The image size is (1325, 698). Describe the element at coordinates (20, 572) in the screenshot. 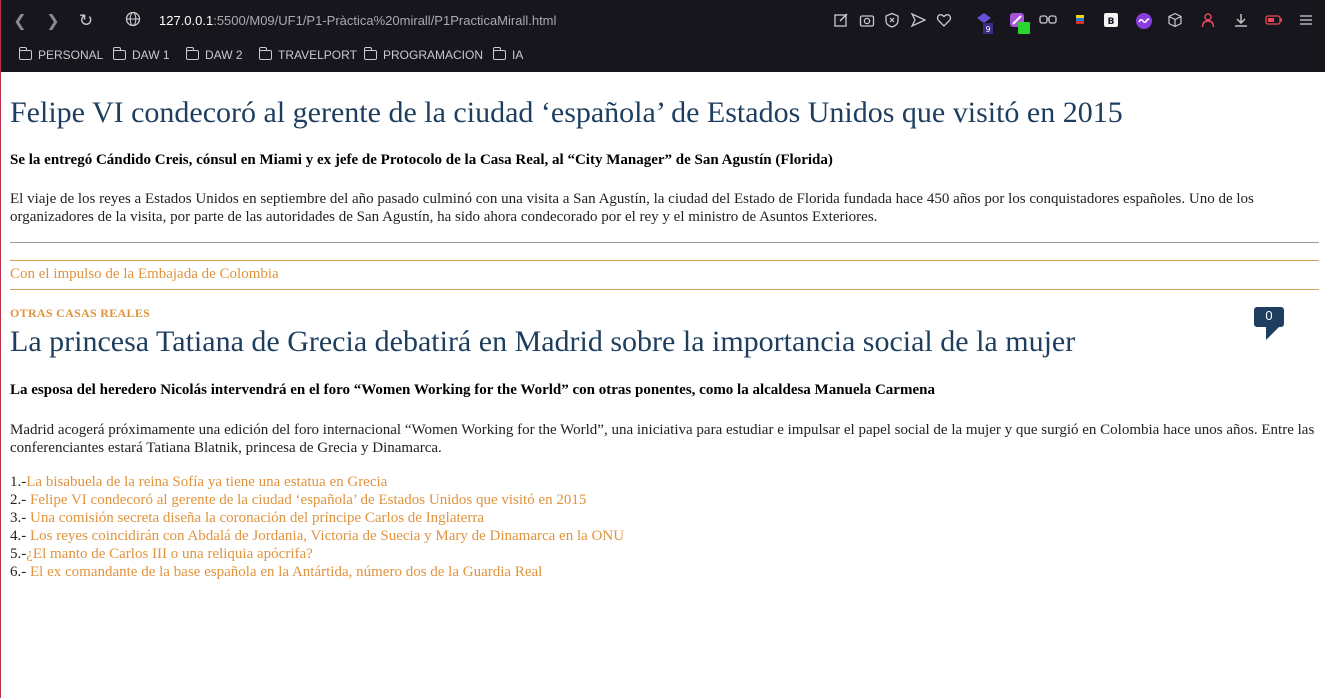

I see `list-number: 6.-` at that location.